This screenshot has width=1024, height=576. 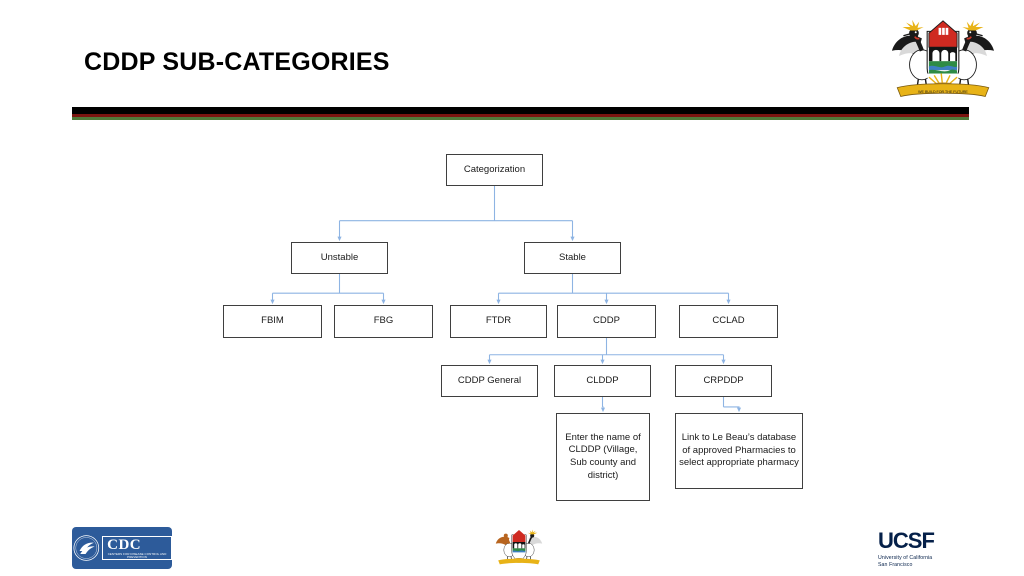 I want to click on ucsf-tagline-line1: University of California, so click(x=905, y=558).